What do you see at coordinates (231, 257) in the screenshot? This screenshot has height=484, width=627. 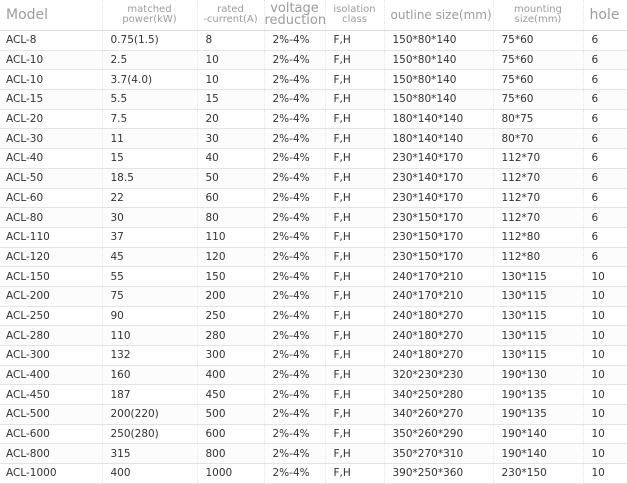 I see `cell-rated-current: 120` at bounding box center [231, 257].